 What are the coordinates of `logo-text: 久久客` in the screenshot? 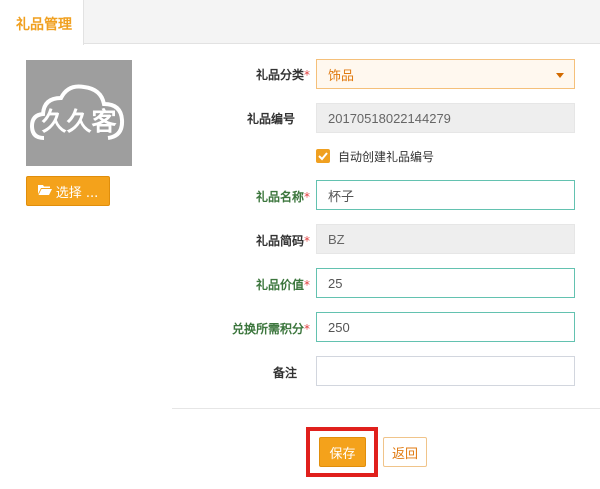 It's located at (78, 121).